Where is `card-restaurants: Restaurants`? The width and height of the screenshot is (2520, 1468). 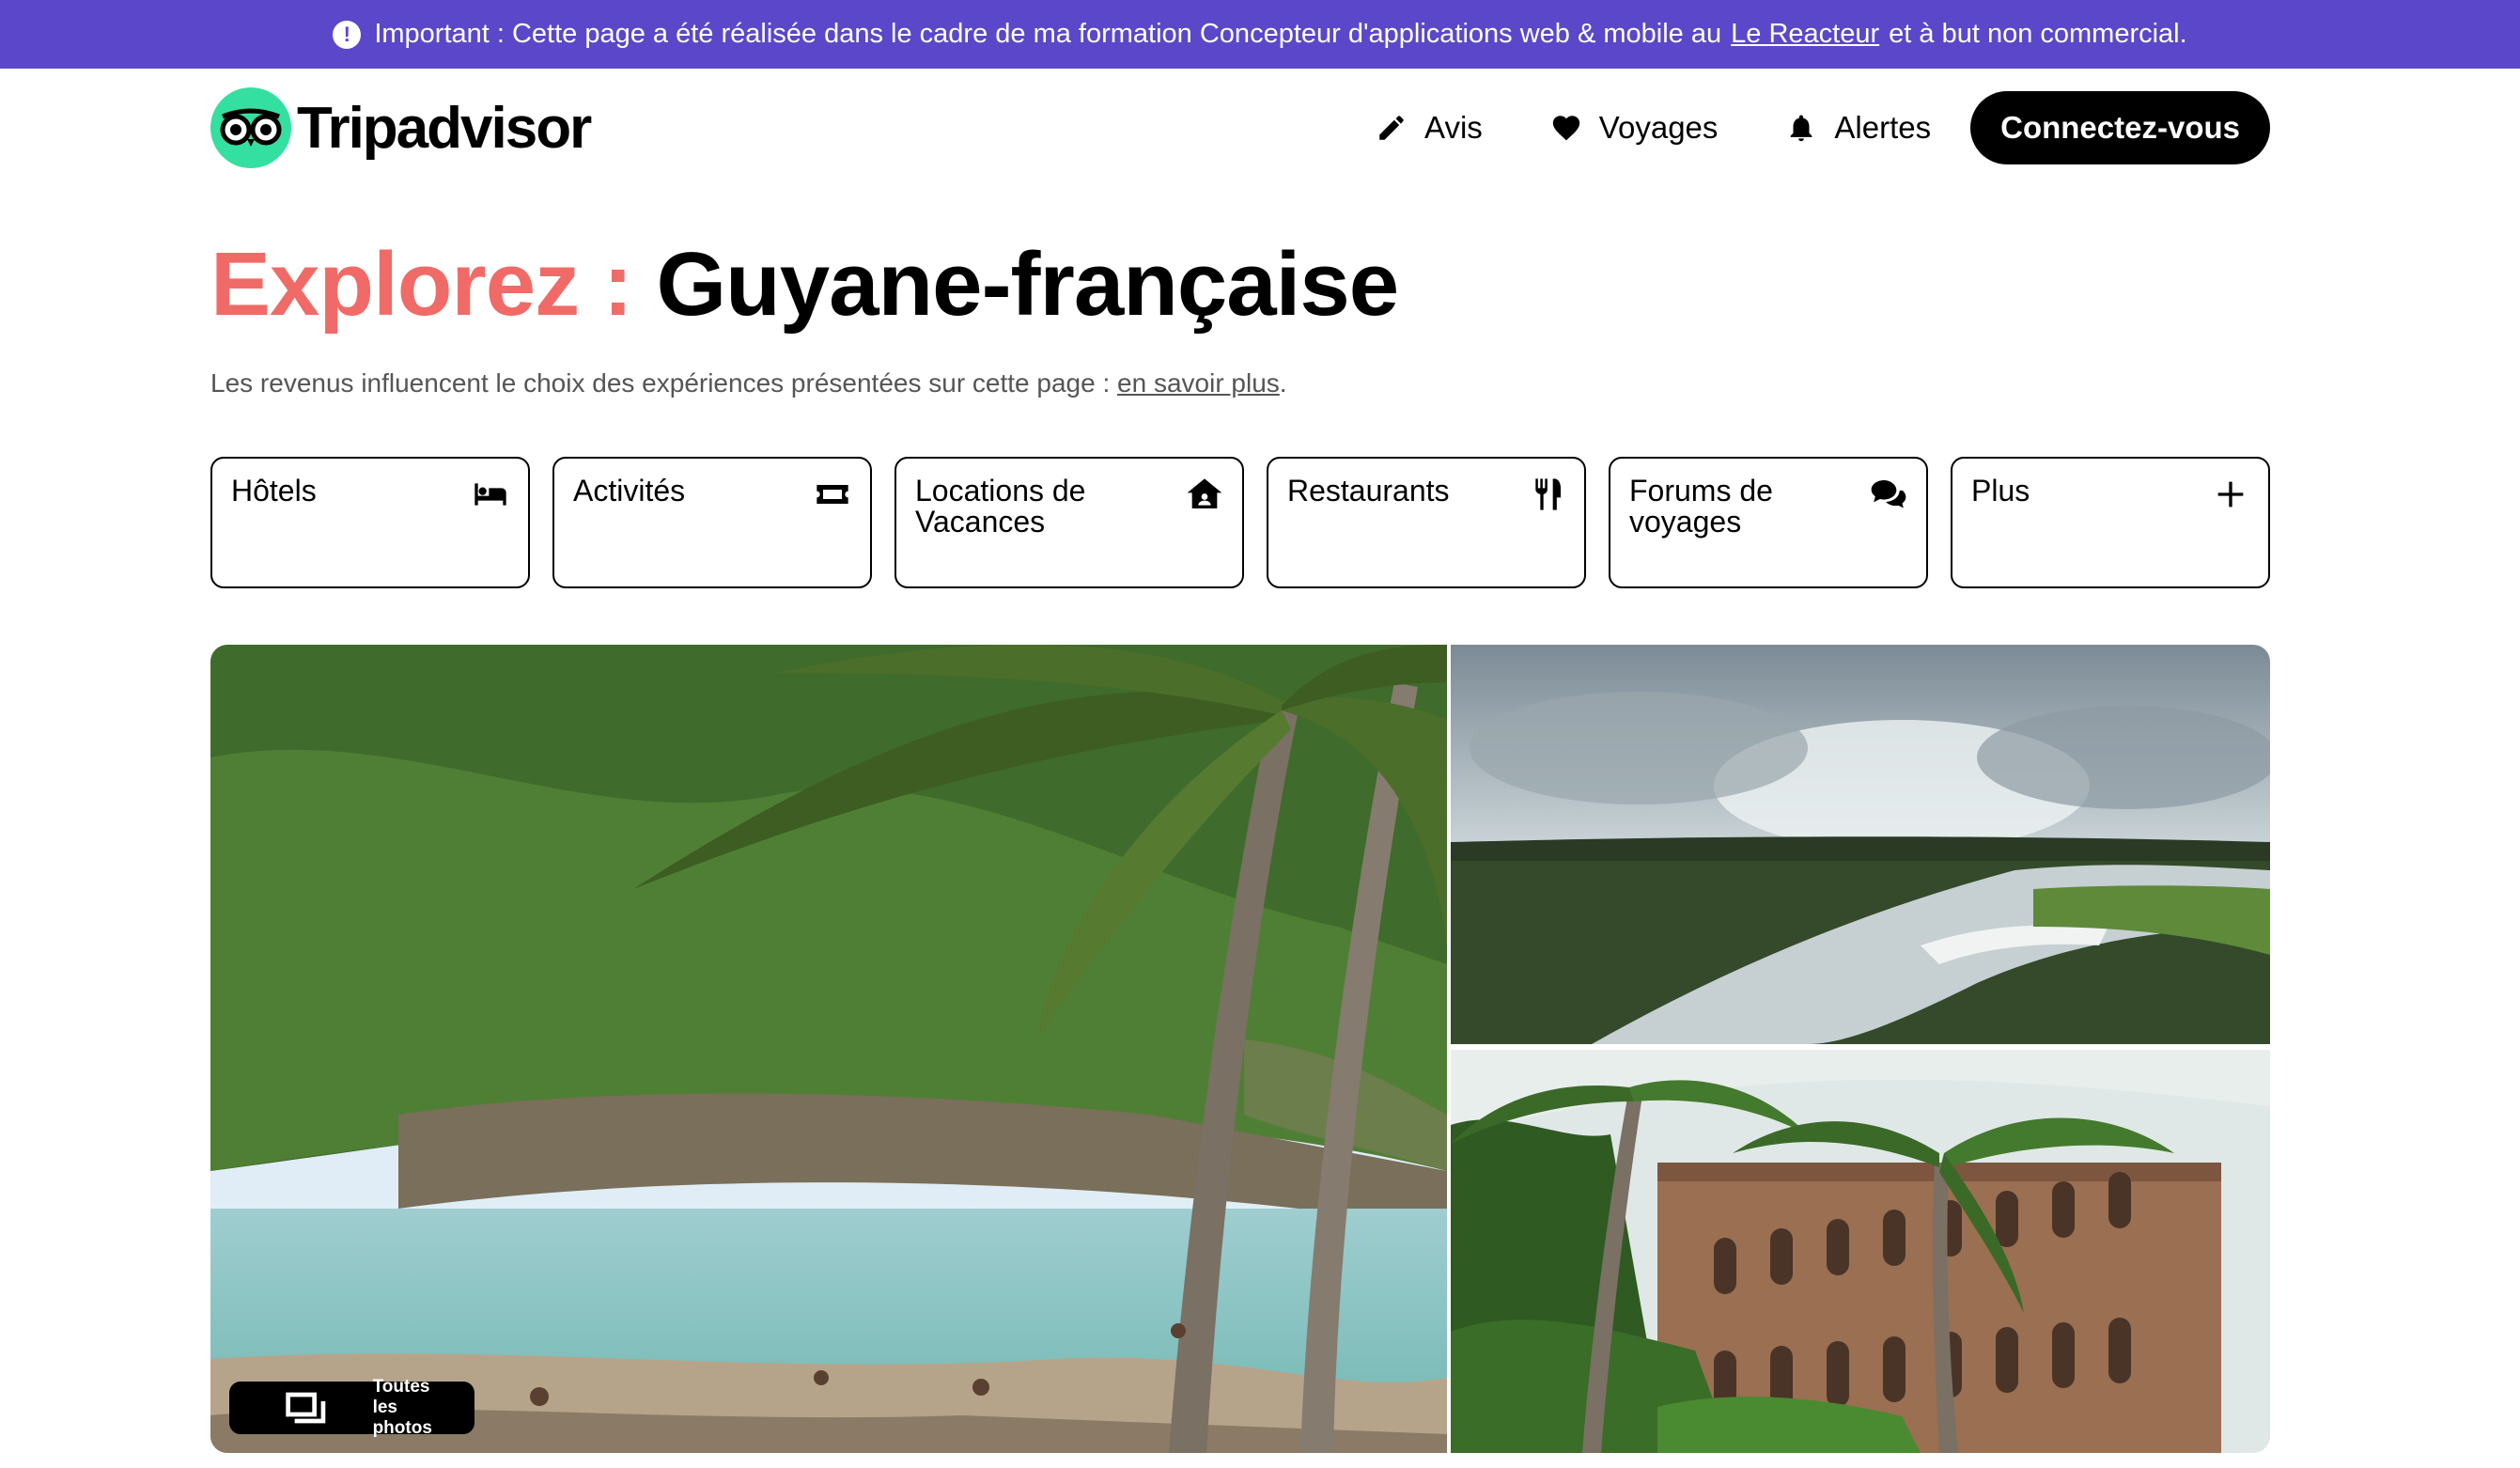
card-restaurants: Restaurants is located at coordinates (1426, 522).